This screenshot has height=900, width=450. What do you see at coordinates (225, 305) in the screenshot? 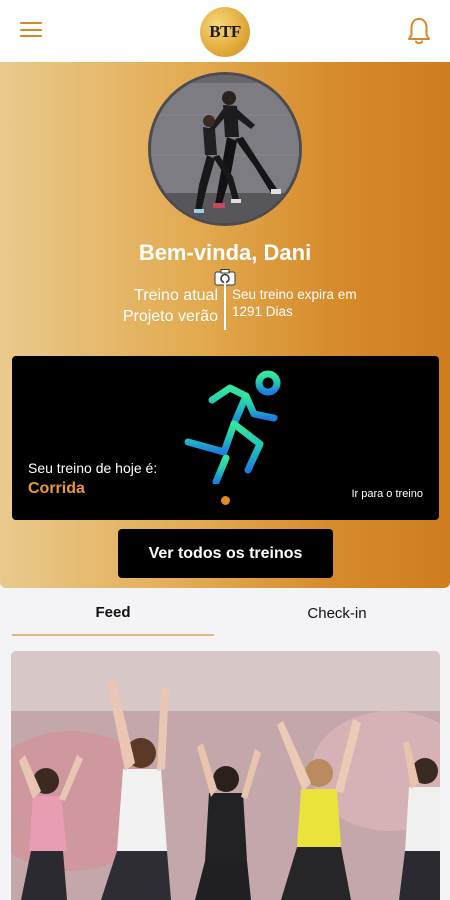
I see `info-divider` at bounding box center [225, 305].